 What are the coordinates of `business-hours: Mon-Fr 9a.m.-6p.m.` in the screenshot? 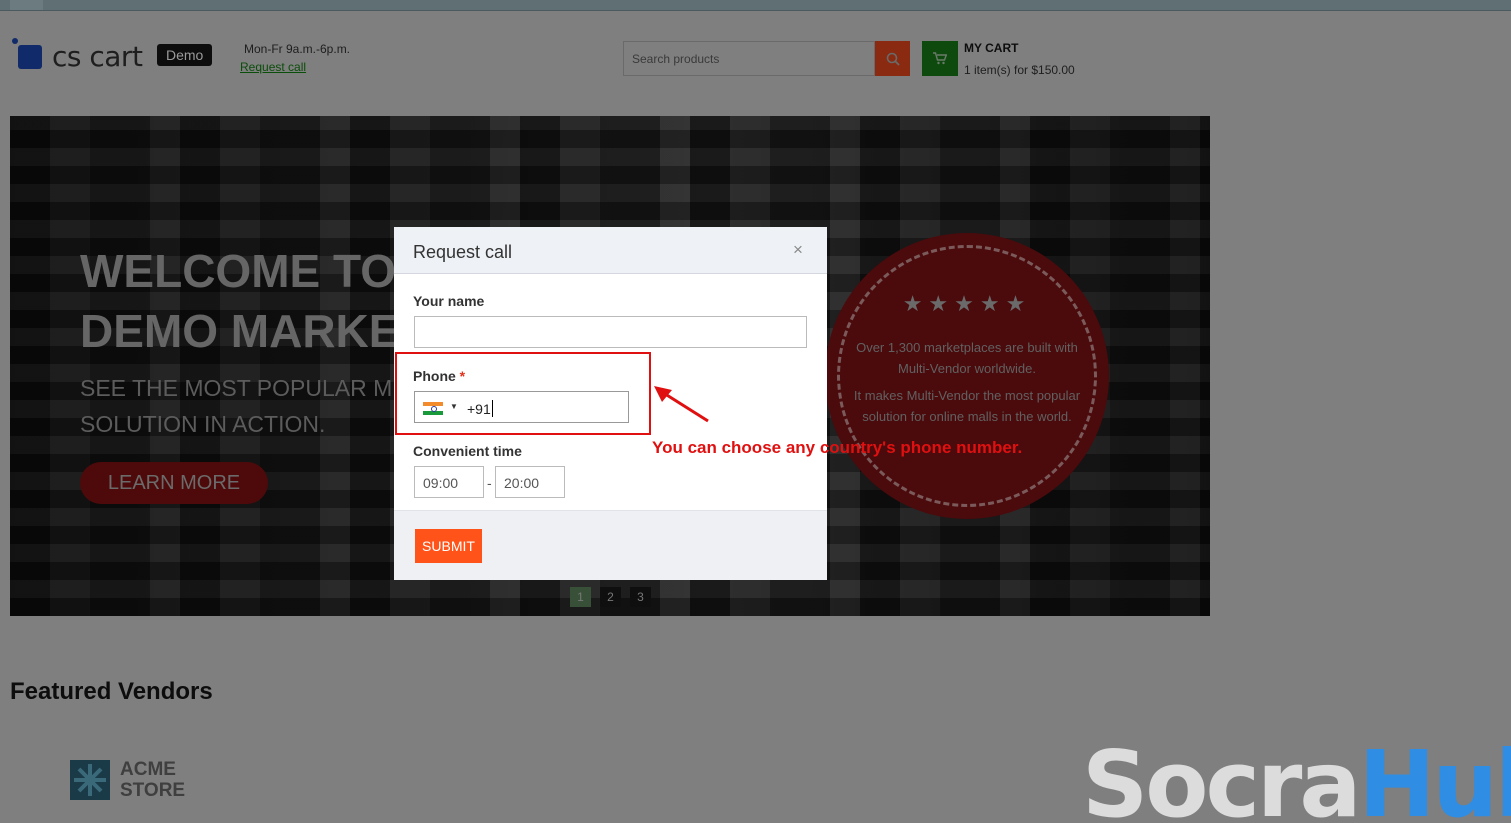 It's located at (297, 49).